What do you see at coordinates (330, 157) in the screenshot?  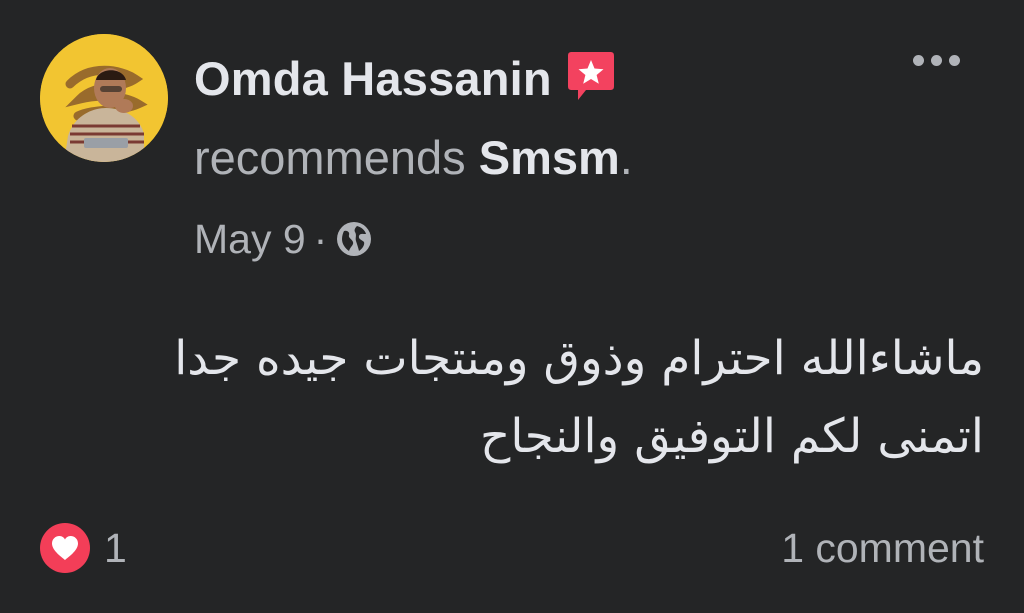 I see `action-text: recommends` at bounding box center [330, 157].